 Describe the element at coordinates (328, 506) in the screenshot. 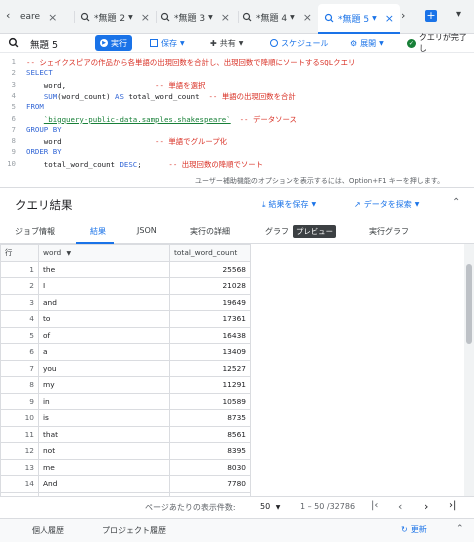

I see `page-range: 1 – 50 /32786` at that location.